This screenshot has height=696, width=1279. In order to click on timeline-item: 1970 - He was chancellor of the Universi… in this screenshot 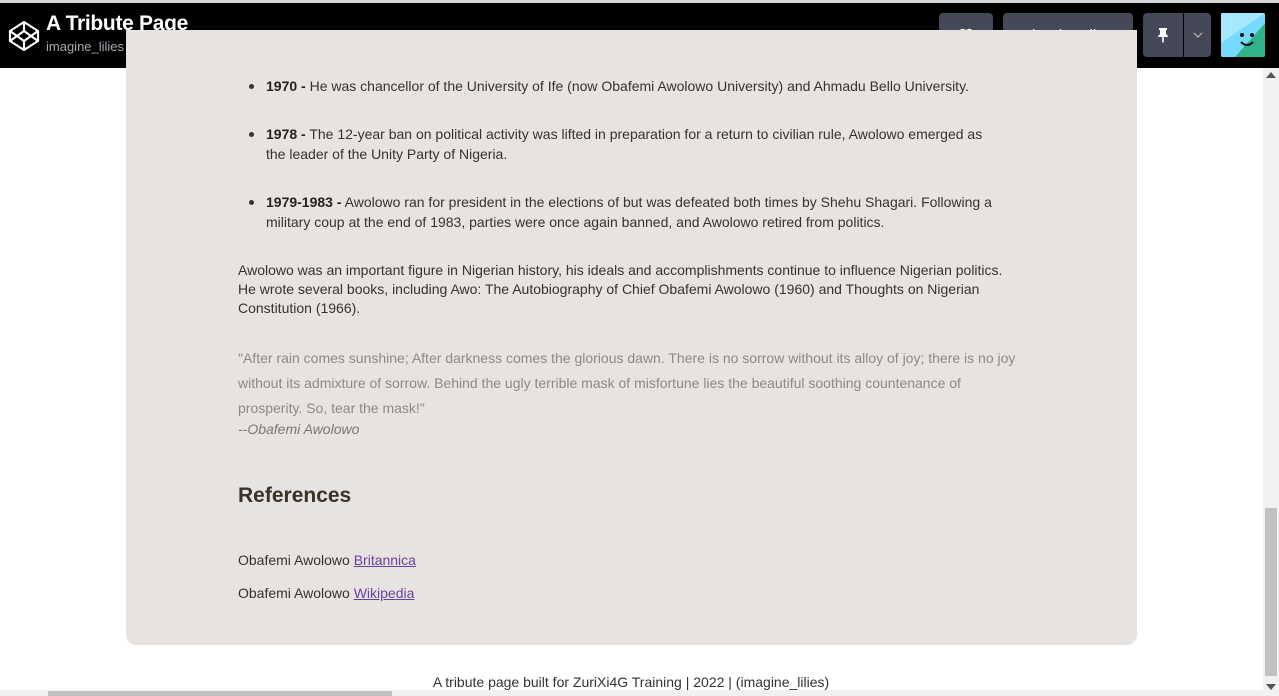, I will do `click(631, 86)`.